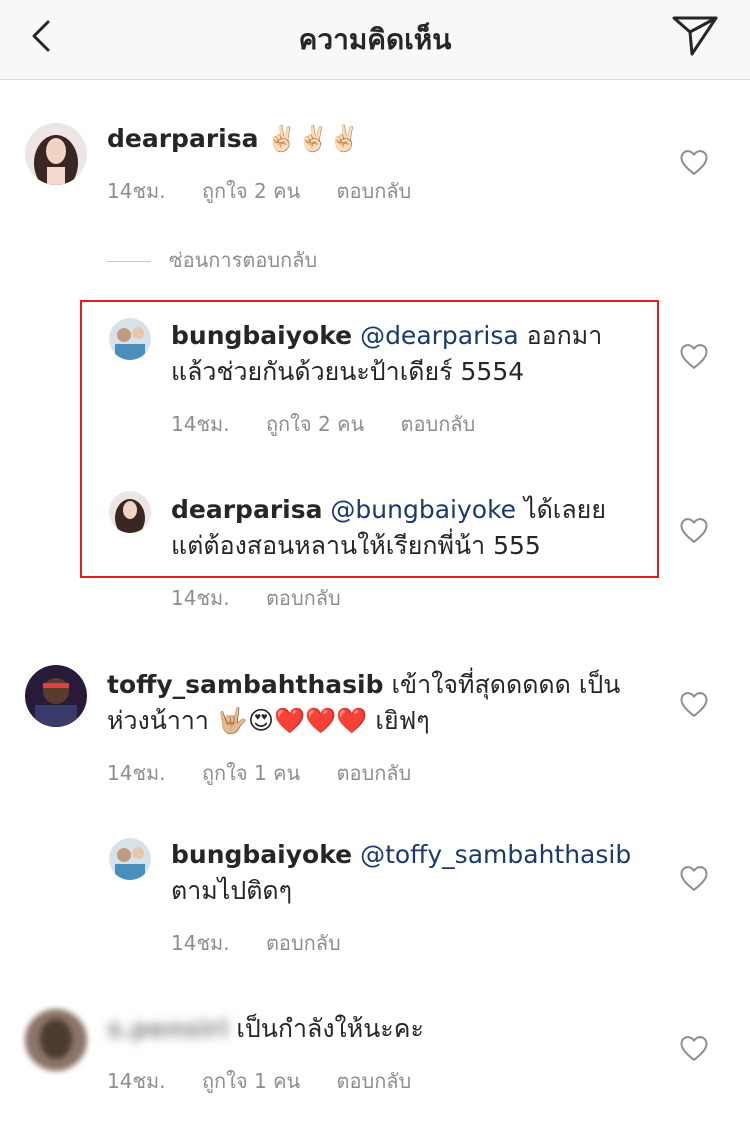 The height and width of the screenshot is (1123, 750). I want to click on top-bar: ความคิดเห็น, so click(375, 40).